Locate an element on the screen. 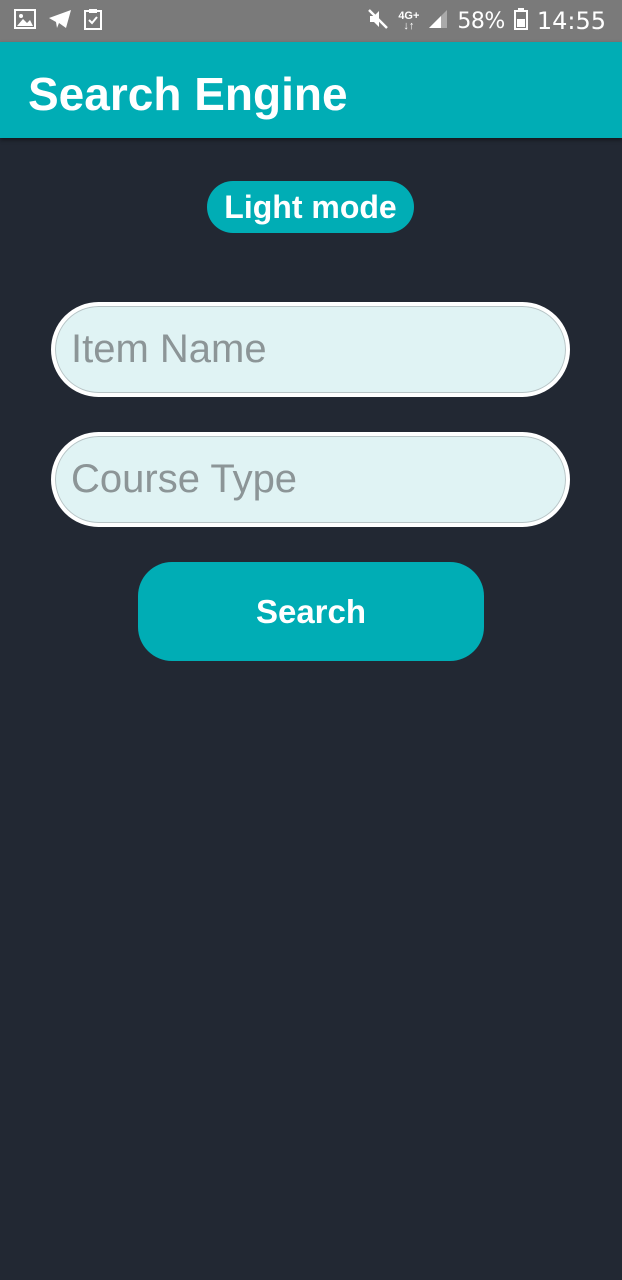  battery-icon is located at coordinates (520, 21).